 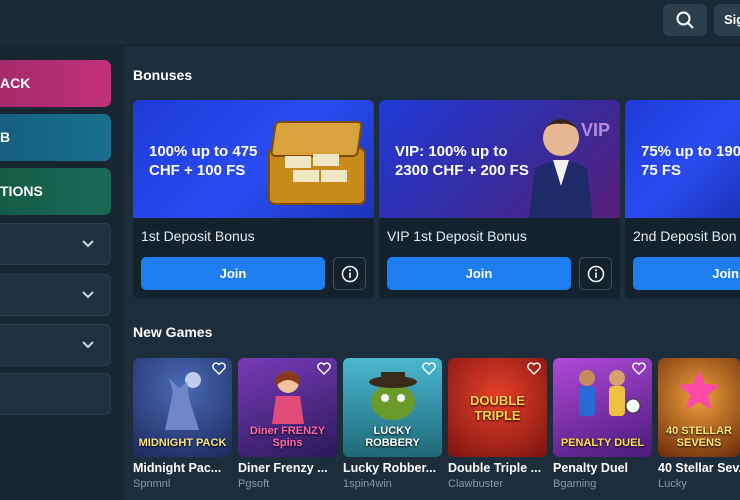 What do you see at coordinates (55, 83) in the screenshot?
I see `sidebar-cashback-button: ACK` at bounding box center [55, 83].